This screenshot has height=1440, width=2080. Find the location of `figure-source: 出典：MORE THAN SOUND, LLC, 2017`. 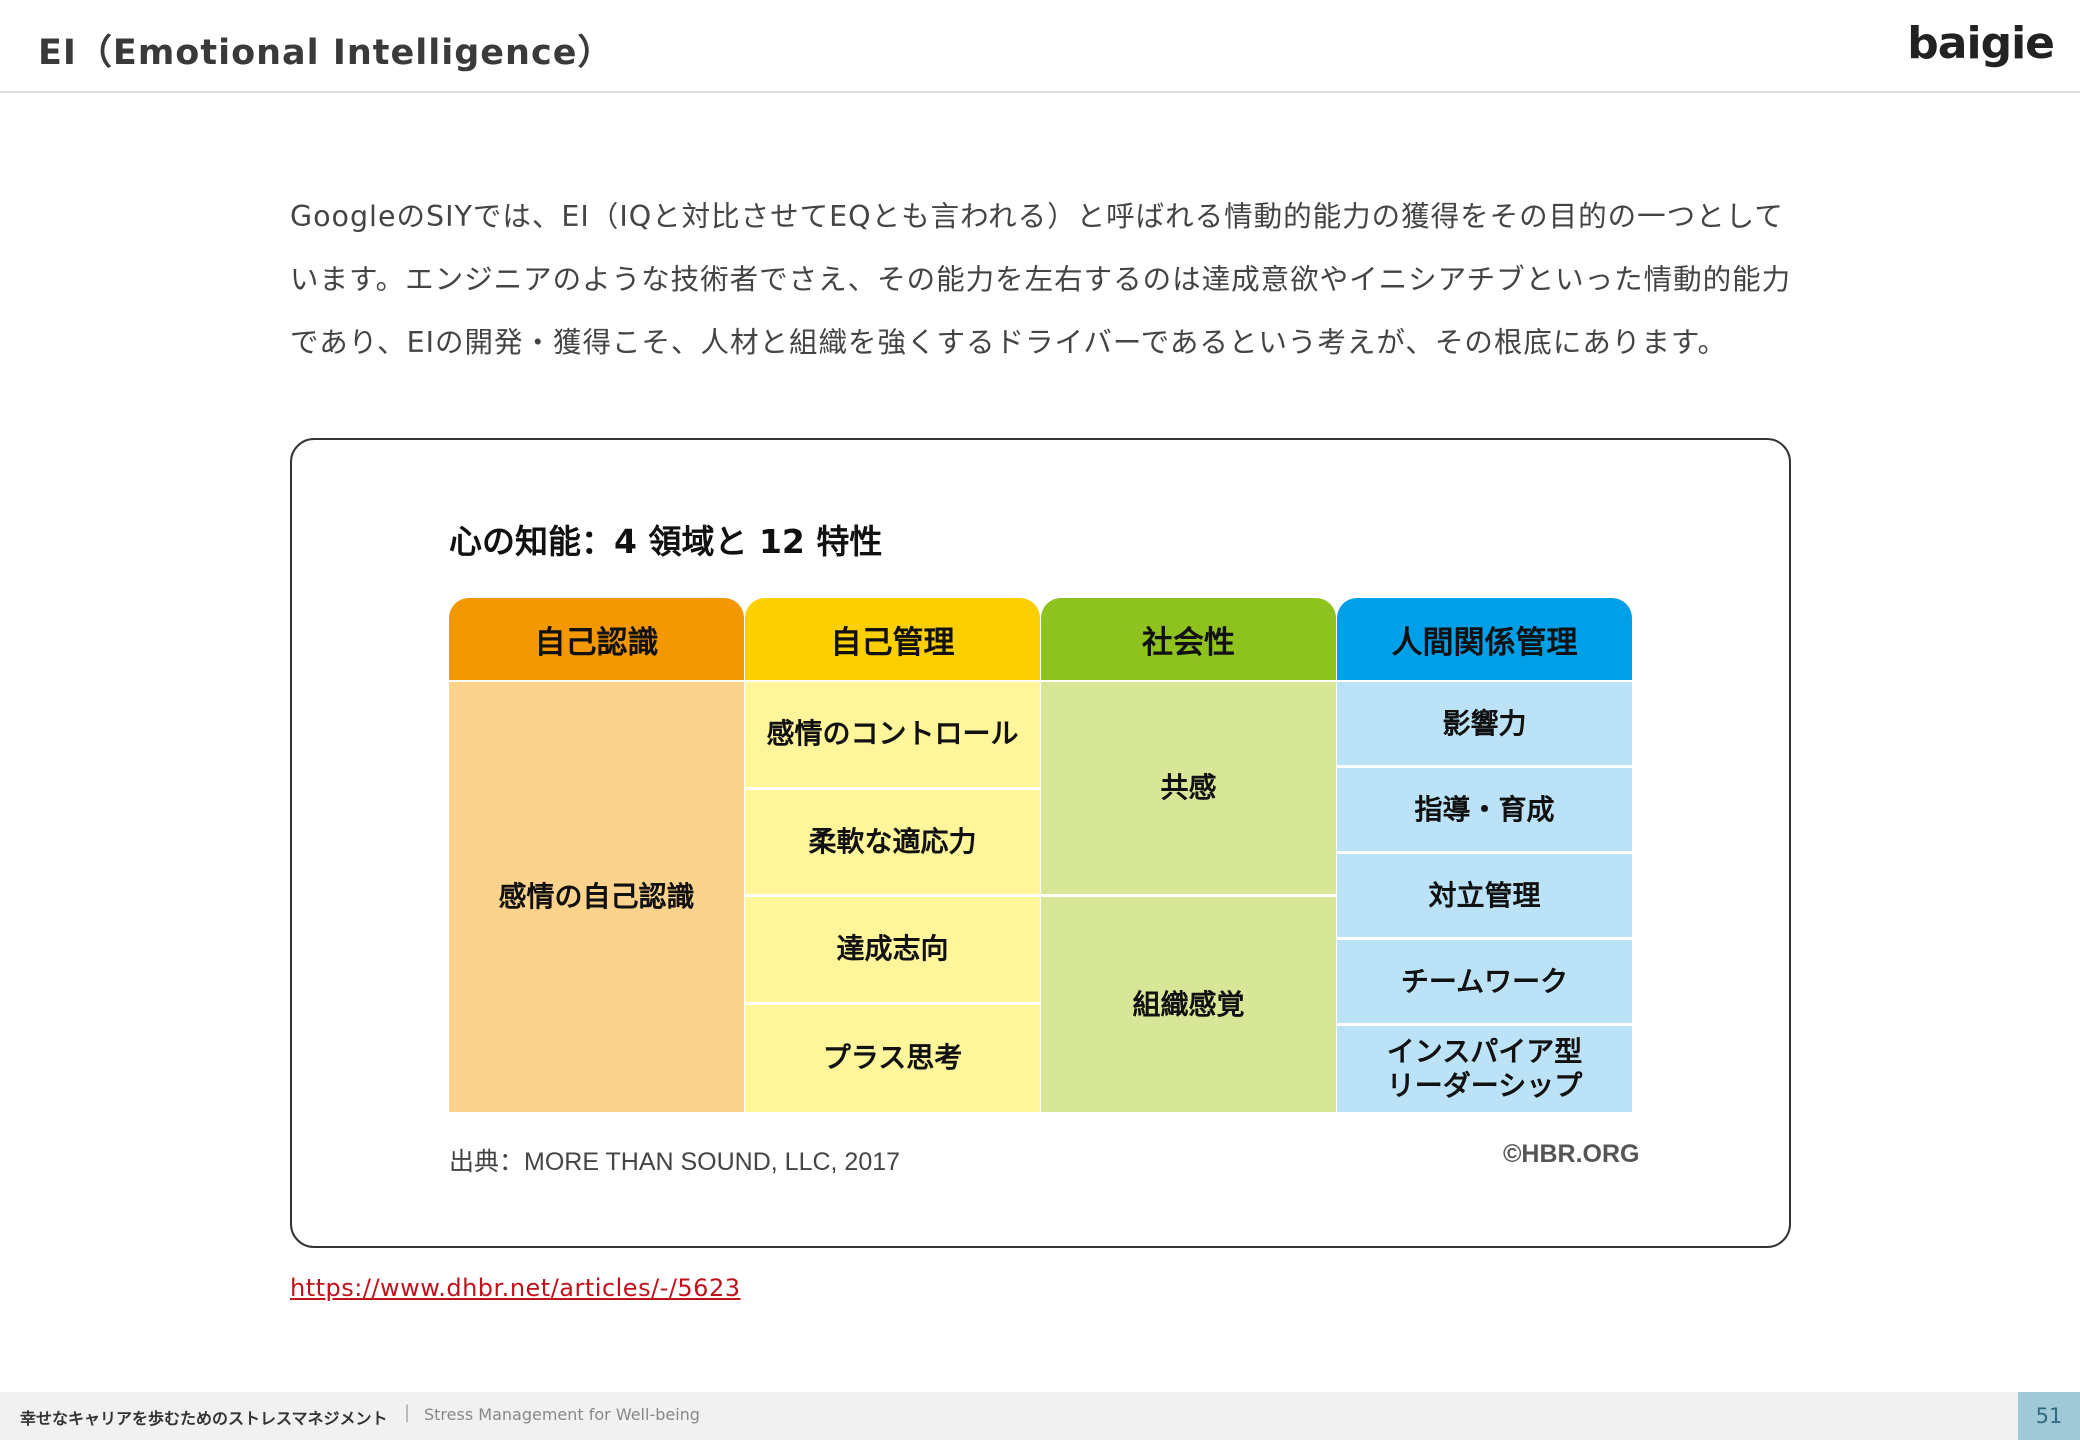

figure-source: 出典：MORE THAN SOUND, LLC, 2017 is located at coordinates (675, 1162).